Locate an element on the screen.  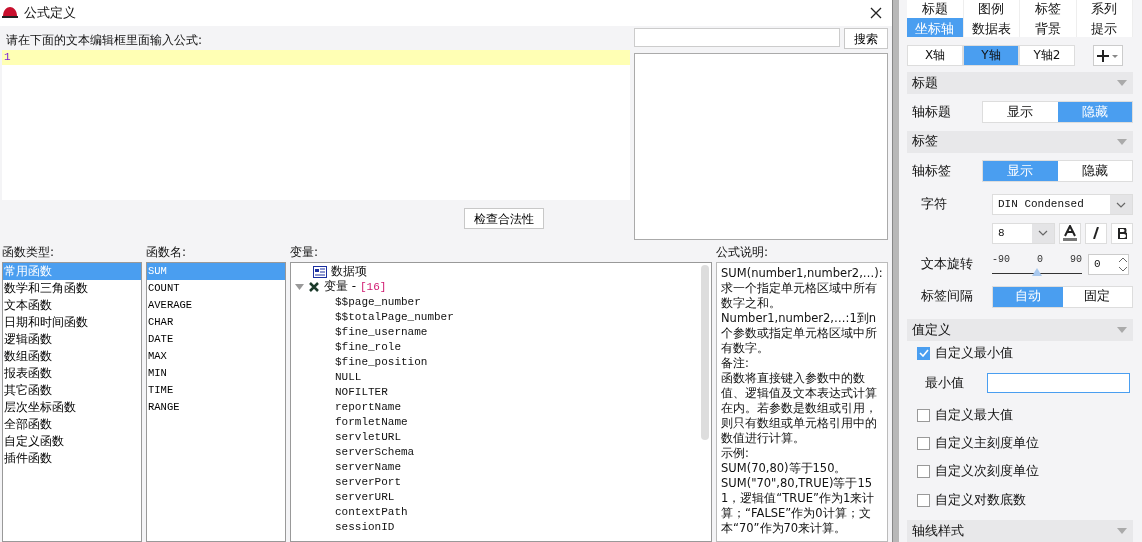
axis-tab: Y轴2 is located at coordinates (1047, 56).